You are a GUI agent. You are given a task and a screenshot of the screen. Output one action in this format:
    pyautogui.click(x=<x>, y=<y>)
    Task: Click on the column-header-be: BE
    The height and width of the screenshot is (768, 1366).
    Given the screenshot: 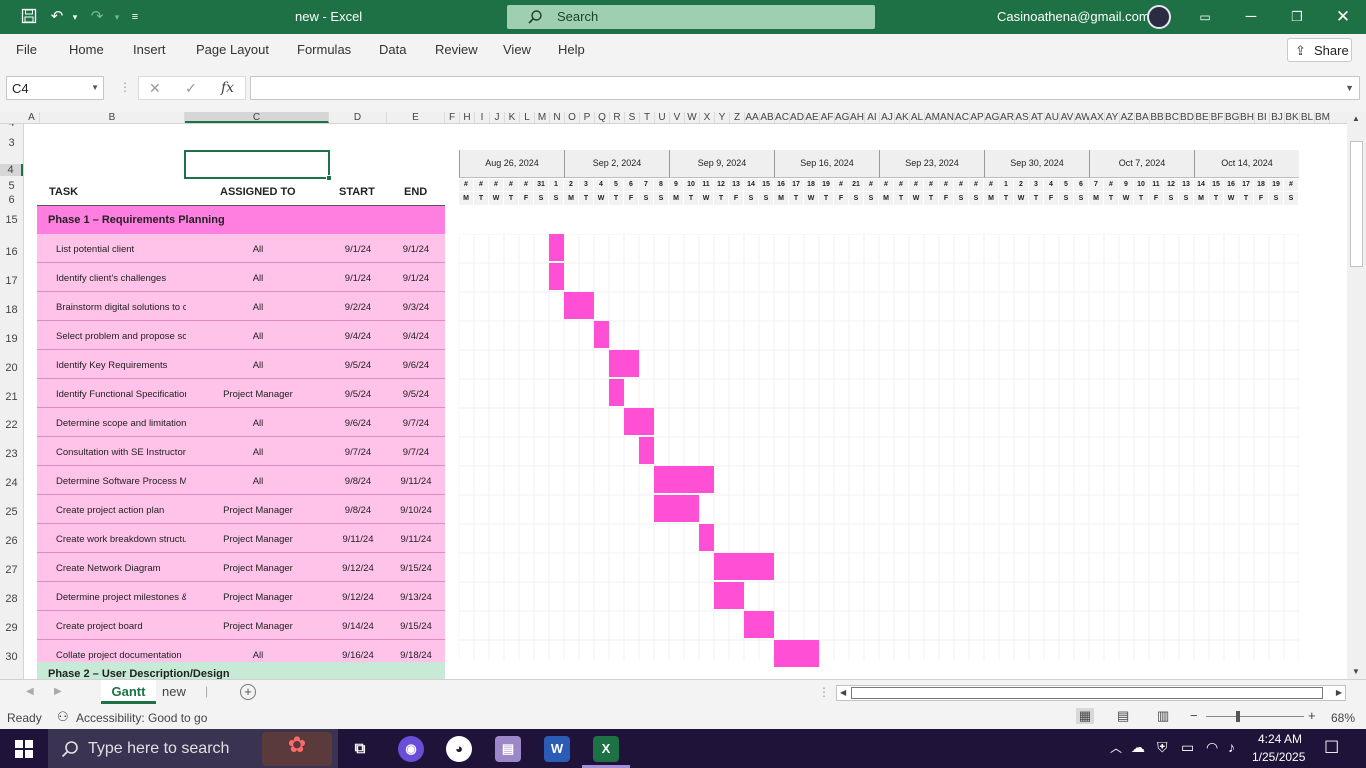 What is the action you would take?
    pyautogui.click(x=1202, y=117)
    